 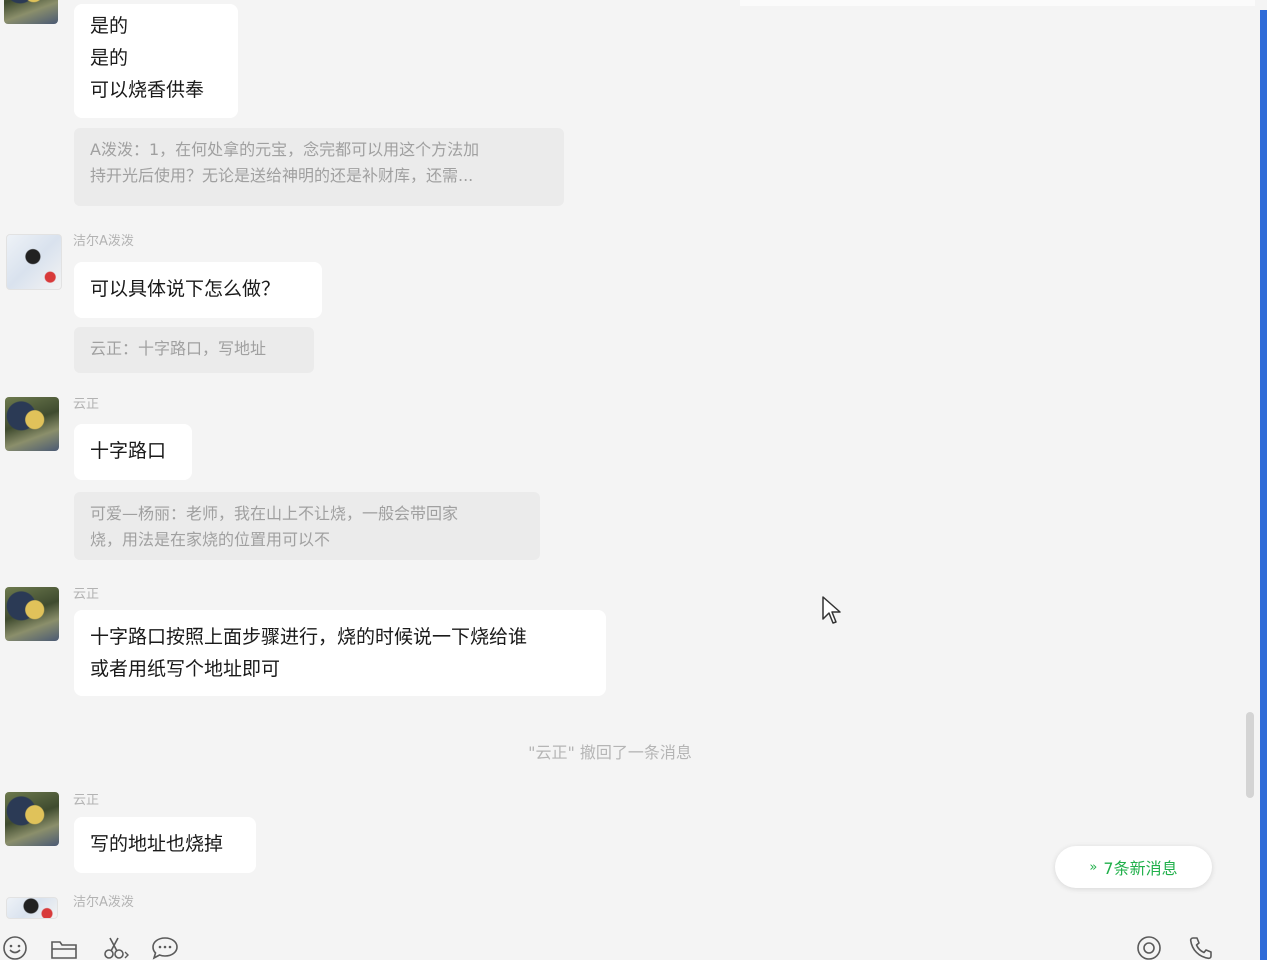 I want to click on message-bubble: 可以具体说下怎么做？, so click(x=198, y=290).